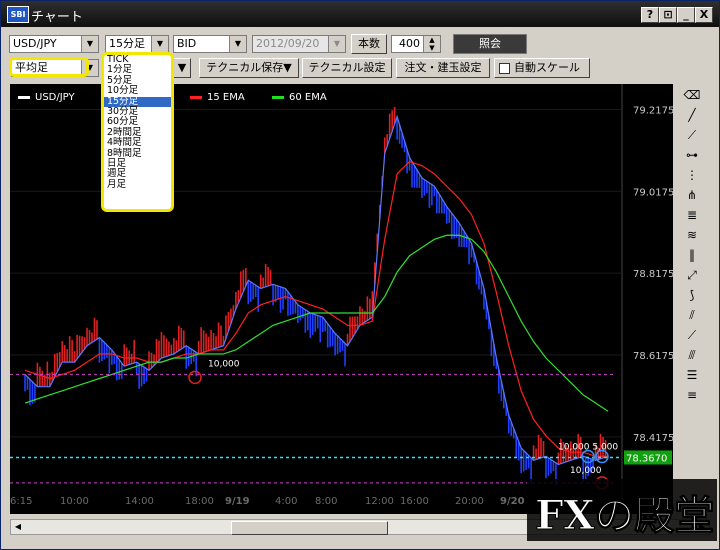 Image resolution: width=720 pixels, height=550 pixels. What do you see at coordinates (299, 97) in the screenshot?
I see `legend-ema60: 60 EMA` at bounding box center [299, 97].